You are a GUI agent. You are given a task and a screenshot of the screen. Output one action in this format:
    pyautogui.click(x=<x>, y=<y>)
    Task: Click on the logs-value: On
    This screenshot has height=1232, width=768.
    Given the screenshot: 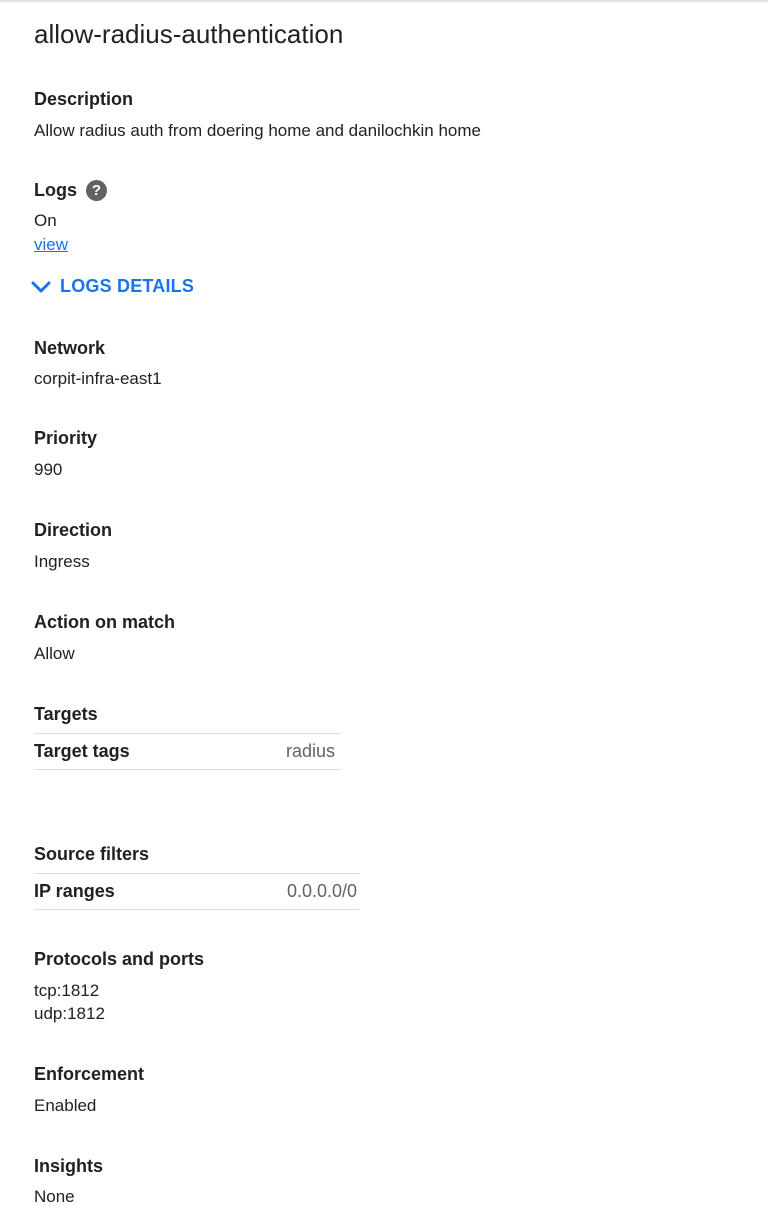 What is the action you would take?
    pyautogui.click(x=45, y=220)
    